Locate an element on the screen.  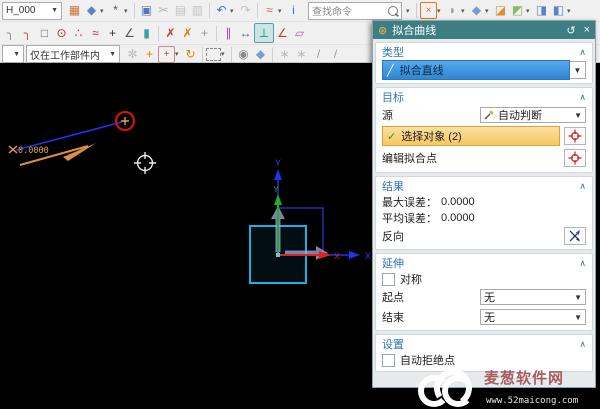
select-object-point-button is located at coordinates (575, 136).